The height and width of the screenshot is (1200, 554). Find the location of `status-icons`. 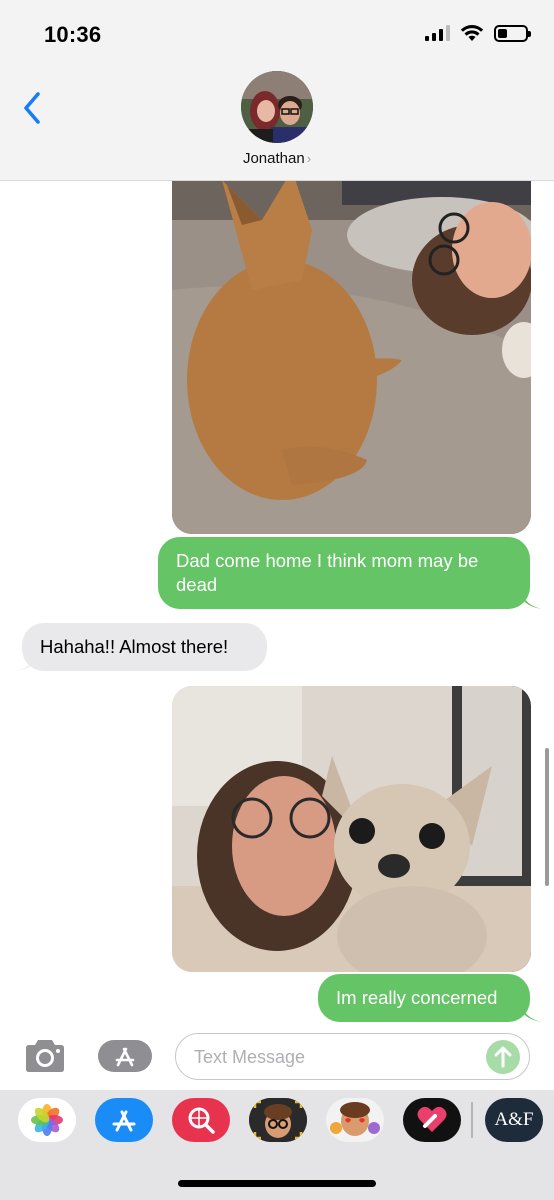

status-icons is located at coordinates (478, 33).